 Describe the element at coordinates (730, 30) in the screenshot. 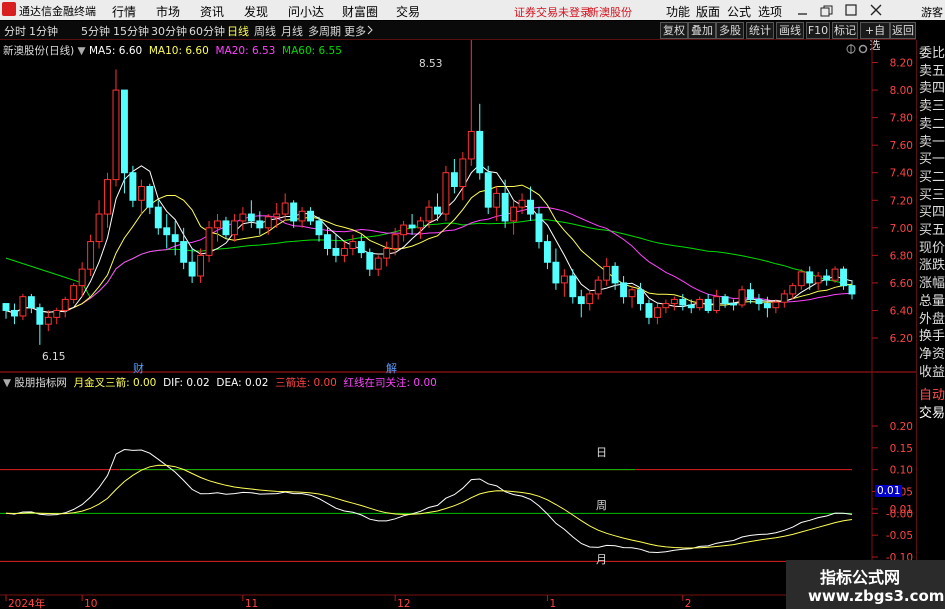

I see `multi-stock-button: 多股` at that location.